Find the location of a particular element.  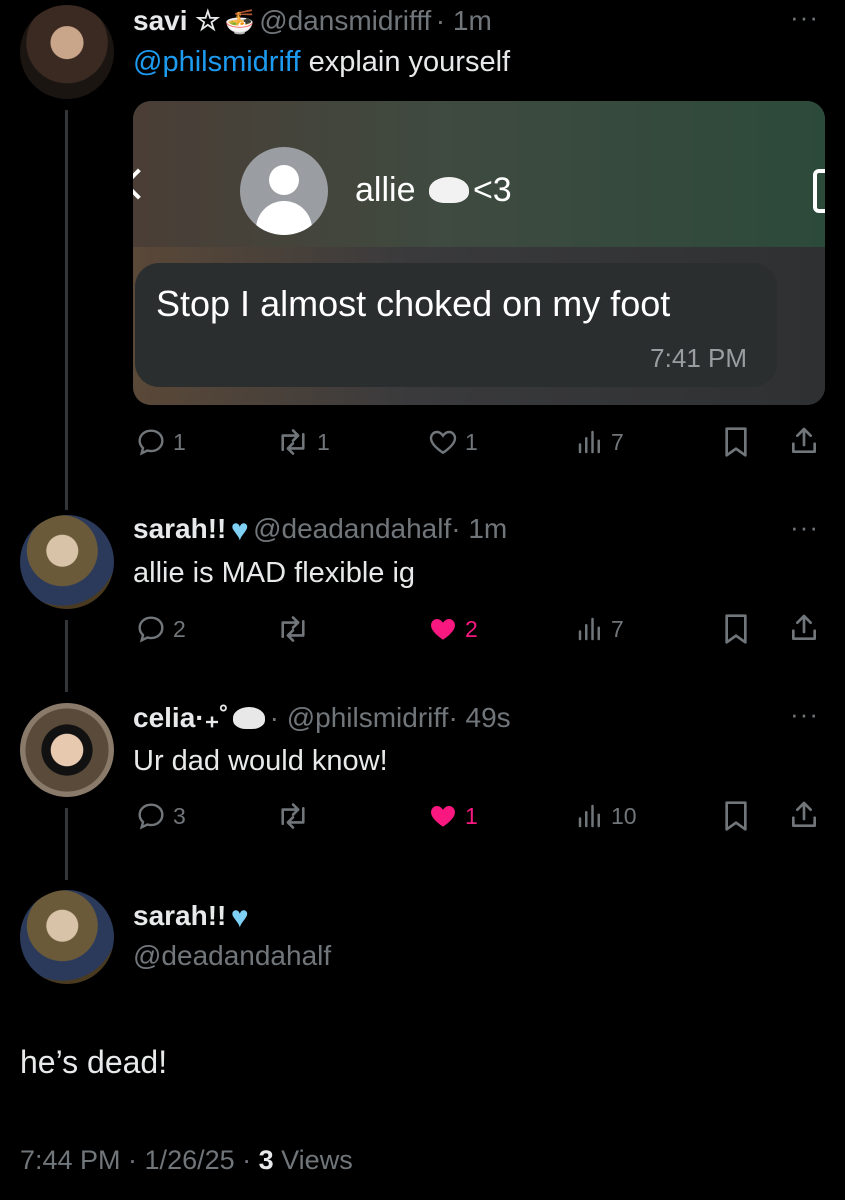

contact-suffix: <3 is located at coordinates (492, 190).